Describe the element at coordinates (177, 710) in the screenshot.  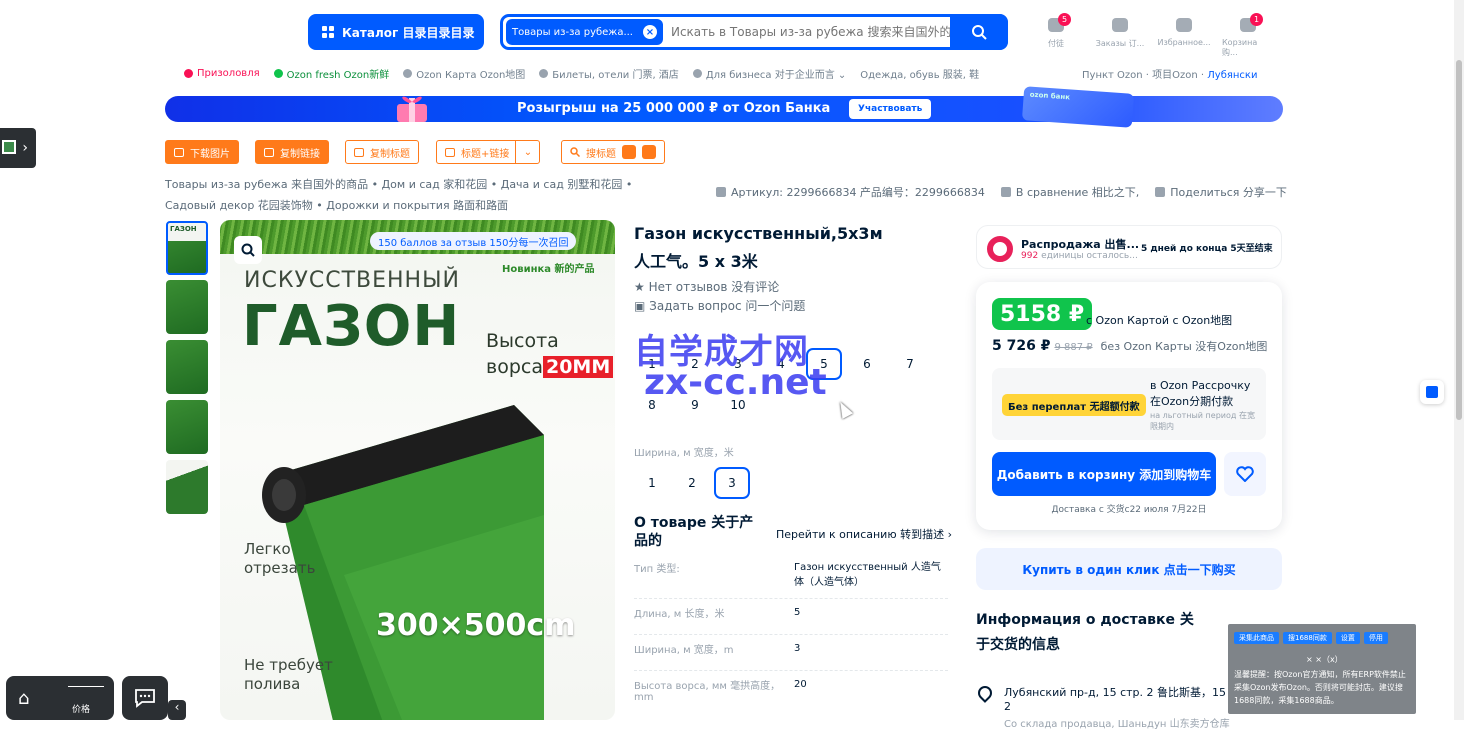
I see `chevron-left-icon: ‹` at that location.